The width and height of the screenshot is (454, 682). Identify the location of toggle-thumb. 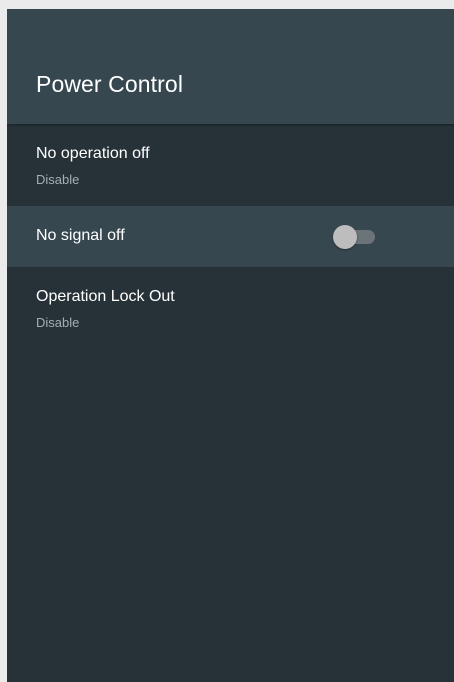
(345, 237).